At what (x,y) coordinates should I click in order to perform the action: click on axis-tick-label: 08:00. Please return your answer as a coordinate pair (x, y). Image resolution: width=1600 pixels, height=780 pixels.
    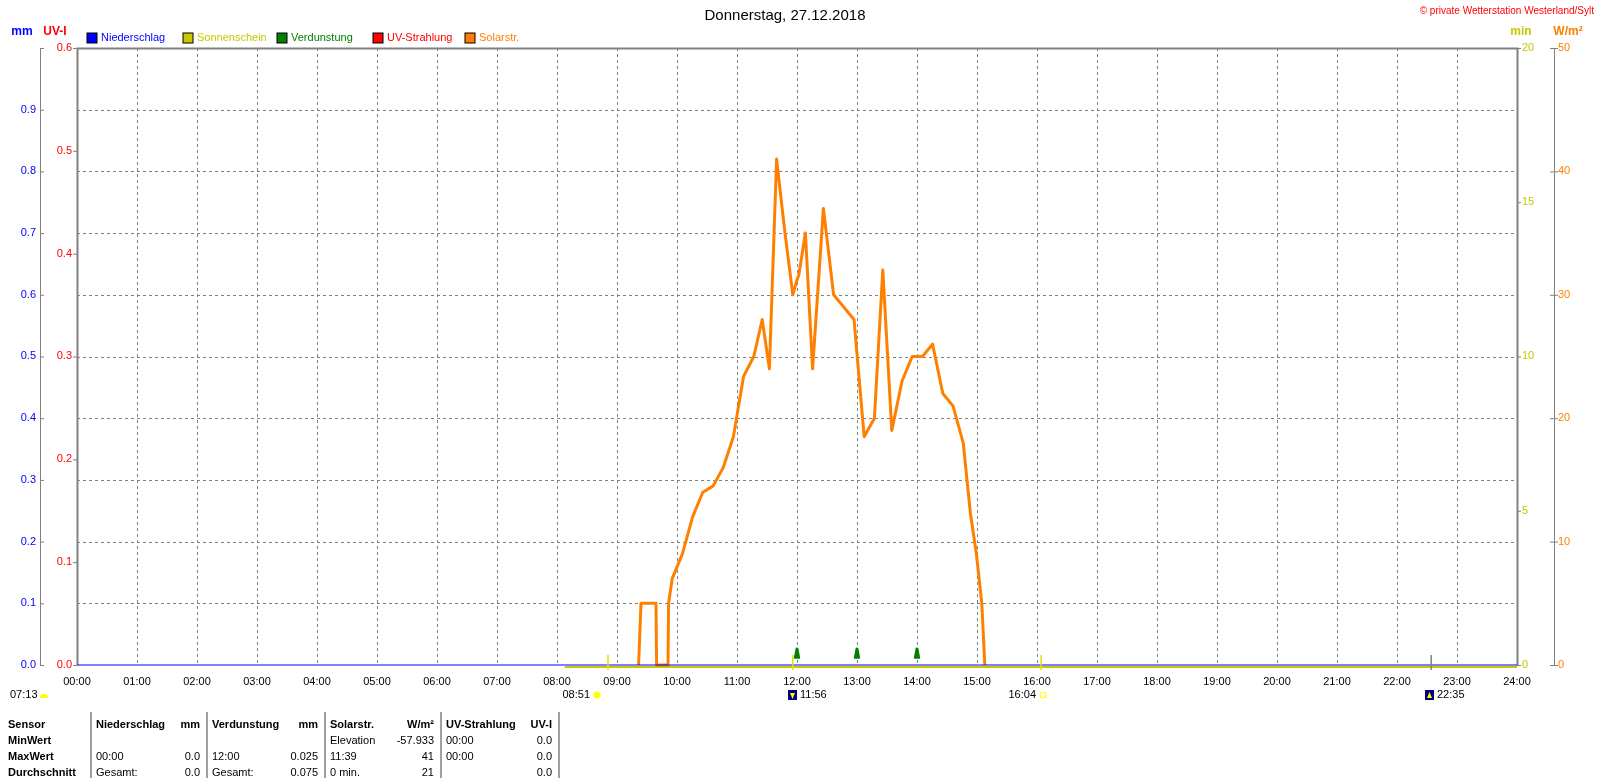
    Looking at the image, I should click on (557, 680).